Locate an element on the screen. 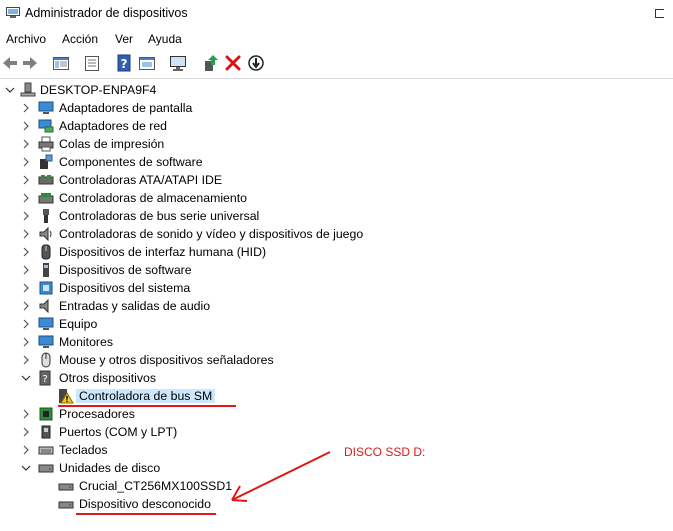  tree-item-colas-impresion: Colas de impresión is located at coordinates (336, 144).